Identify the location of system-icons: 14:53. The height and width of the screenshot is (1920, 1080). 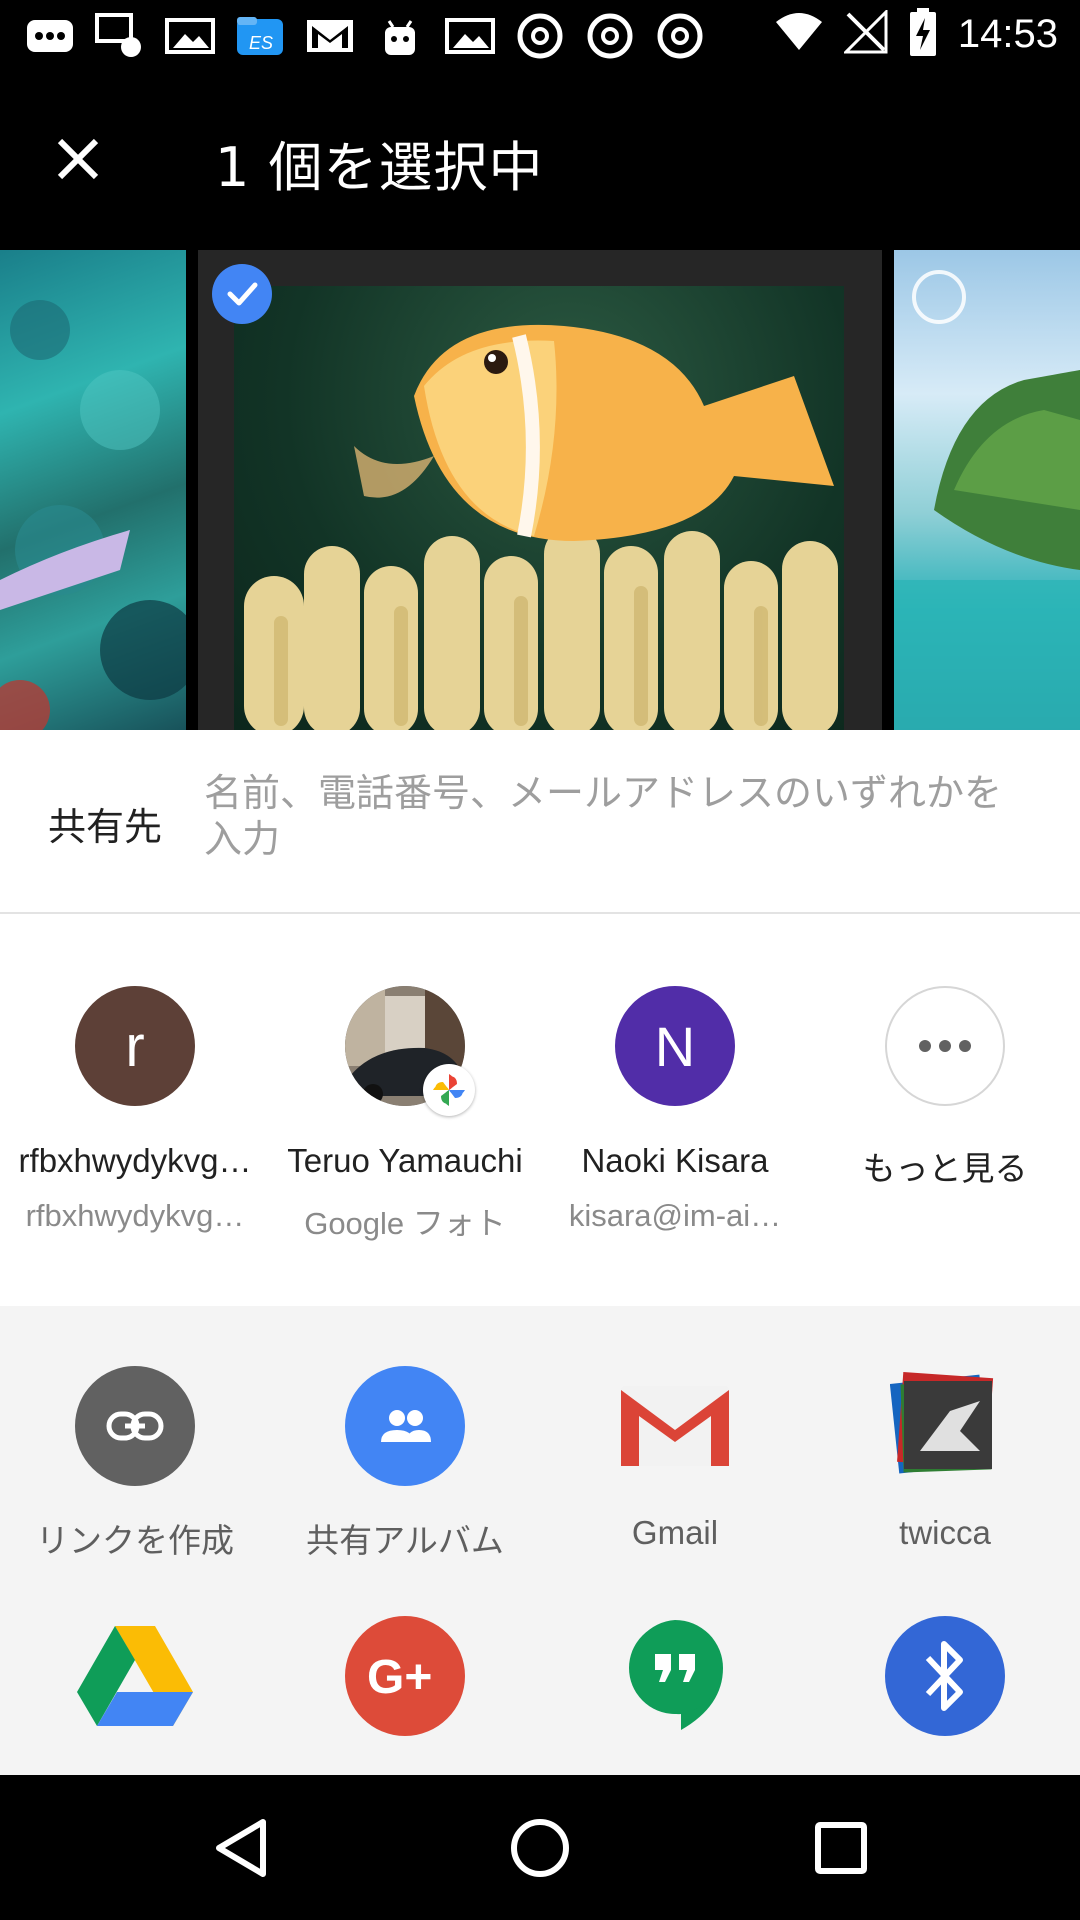
(916, 34).